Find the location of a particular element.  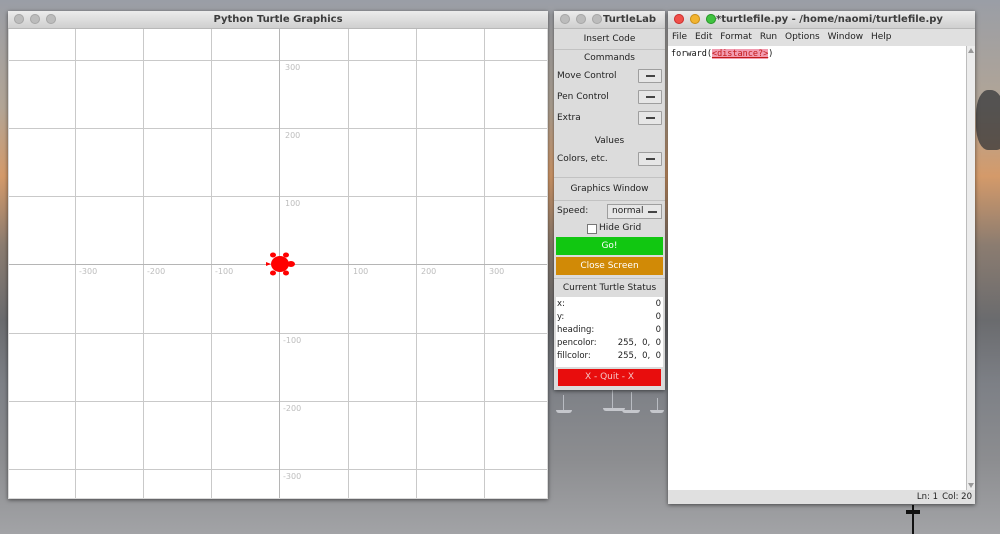

status-y-value: 0 is located at coordinates (658, 317).